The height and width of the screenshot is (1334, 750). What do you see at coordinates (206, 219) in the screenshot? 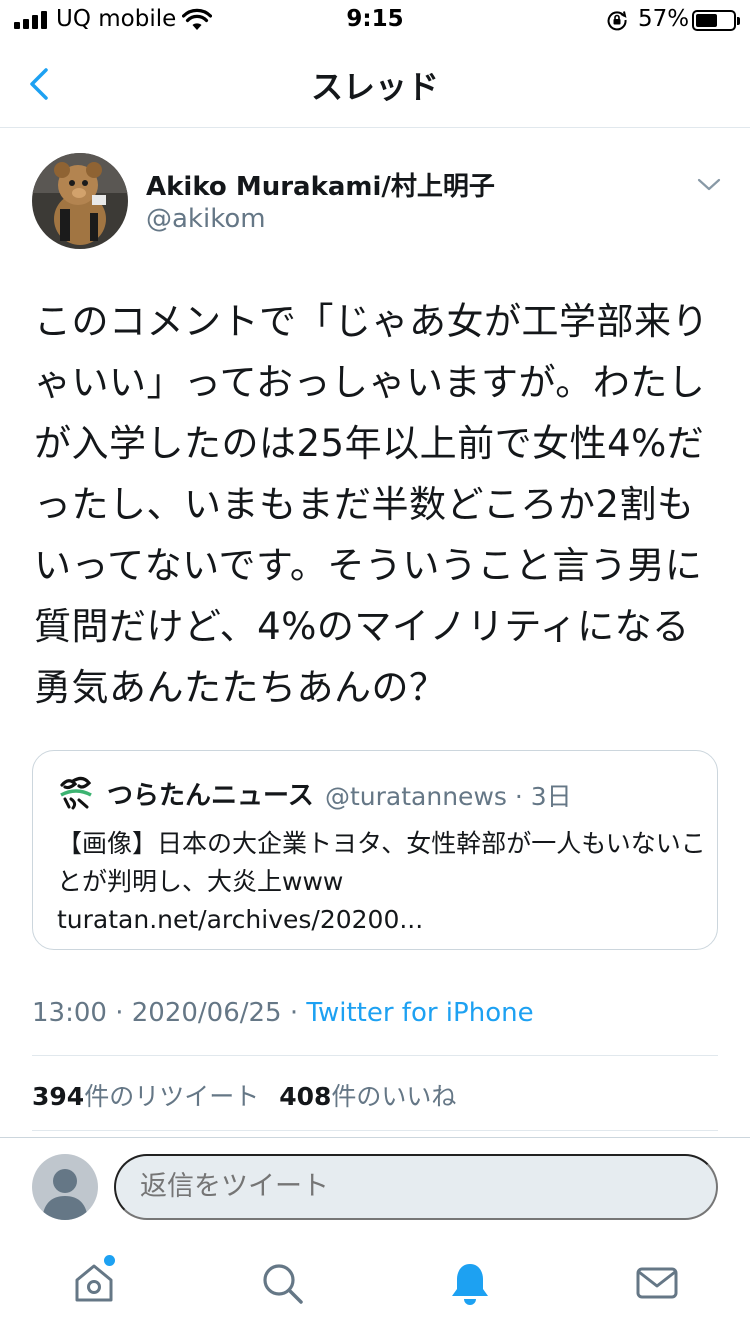
I see `author-handle: @akikom` at bounding box center [206, 219].